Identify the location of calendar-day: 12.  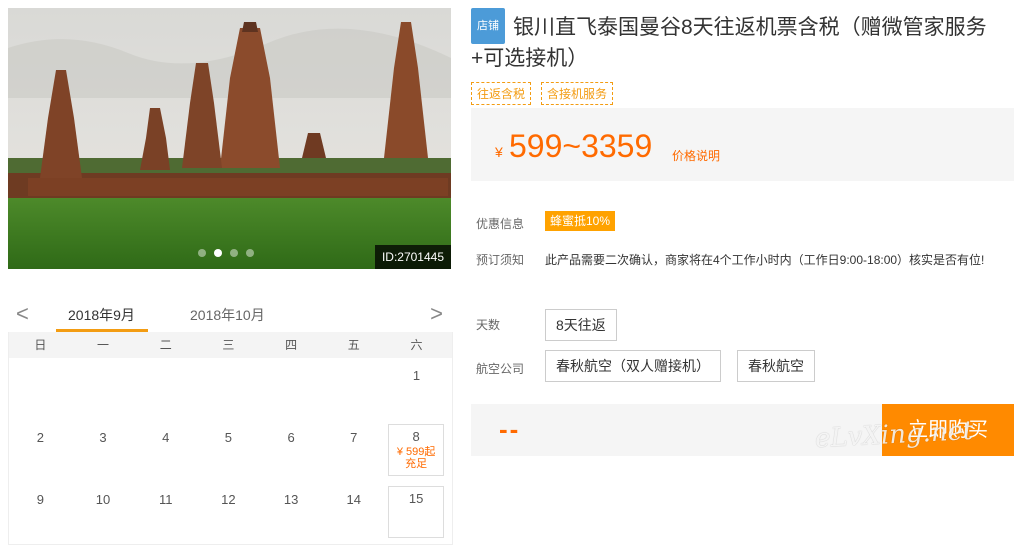
(228, 513).